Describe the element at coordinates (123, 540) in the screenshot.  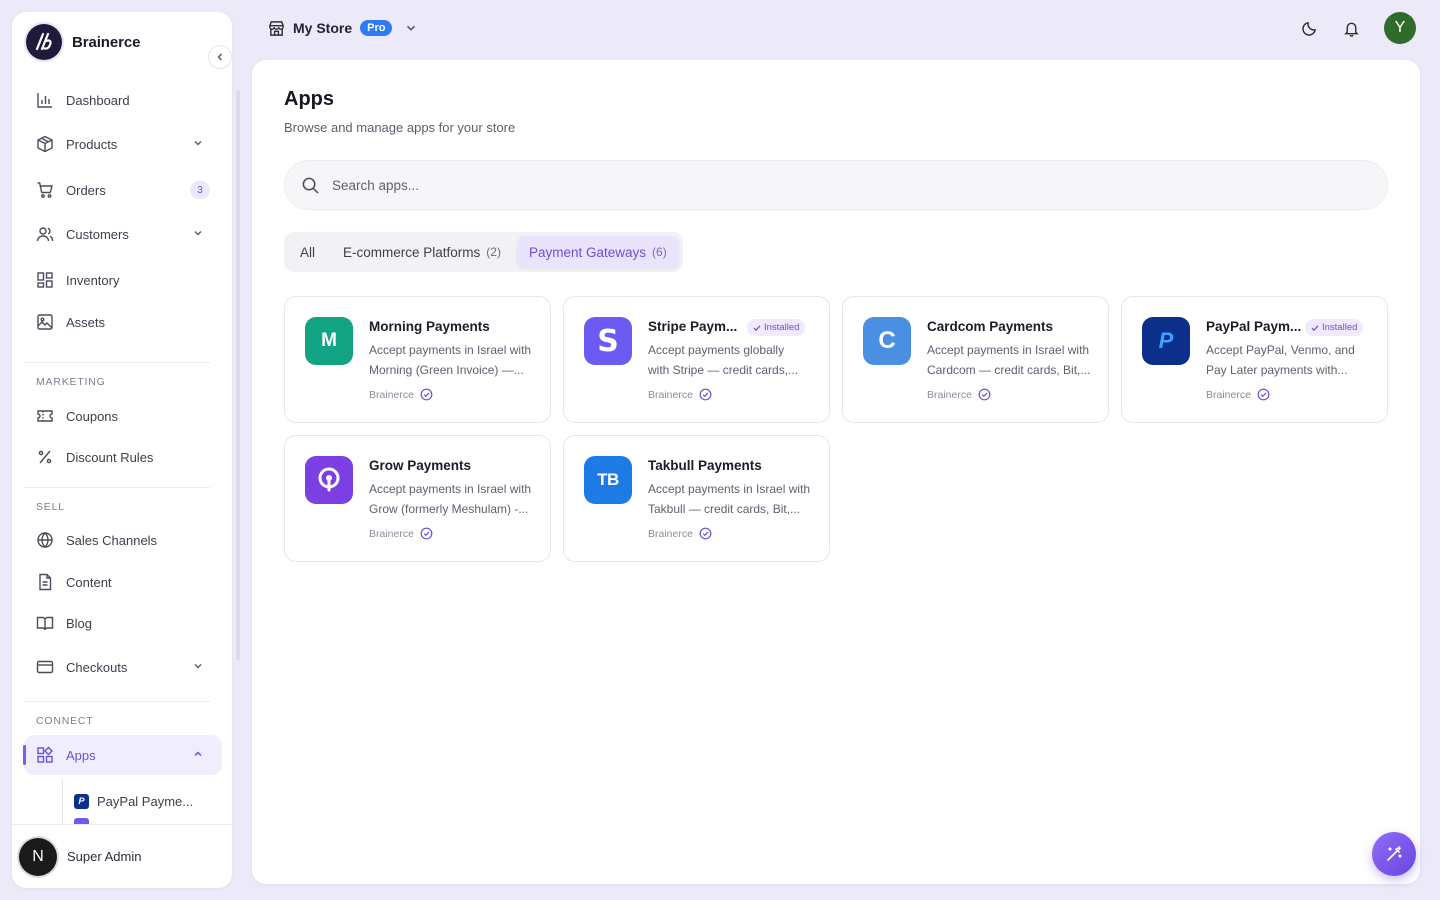
I see `sidebar-item-sales-channels: Sales Channels` at that location.